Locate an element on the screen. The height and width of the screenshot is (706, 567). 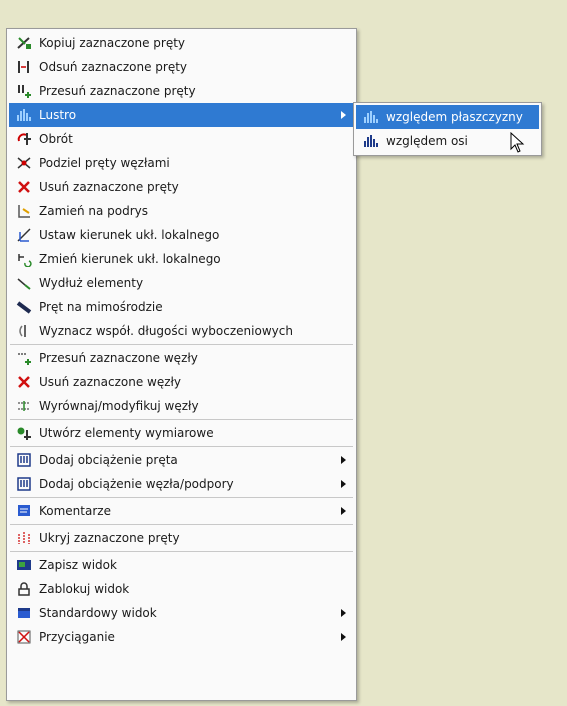
menu-item-label: Standardowy widok is located at coordinates (98, 613).